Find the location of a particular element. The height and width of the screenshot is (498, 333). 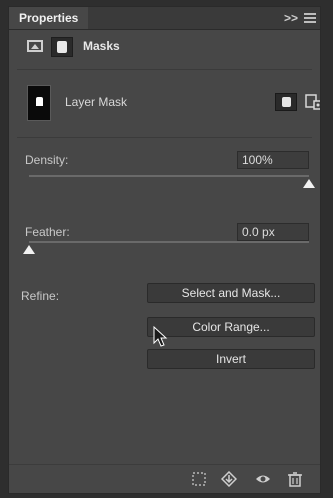

feather-slider-thumb is located at coordinates (29, 249).